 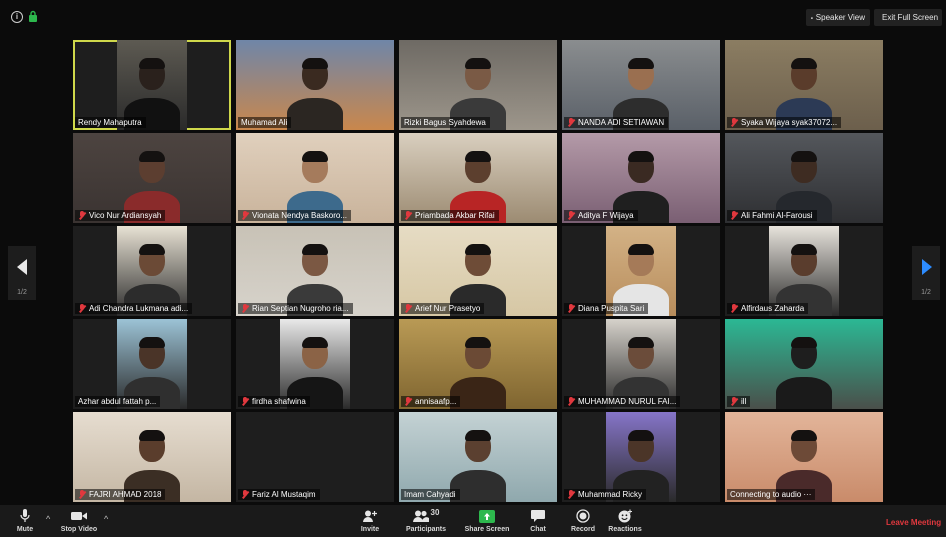 What do you see at coordinates (478, 271) in the screenshot?
I see `participant-video-tile: Arief Nur Prasetyo` at bounding box center [478, 271].